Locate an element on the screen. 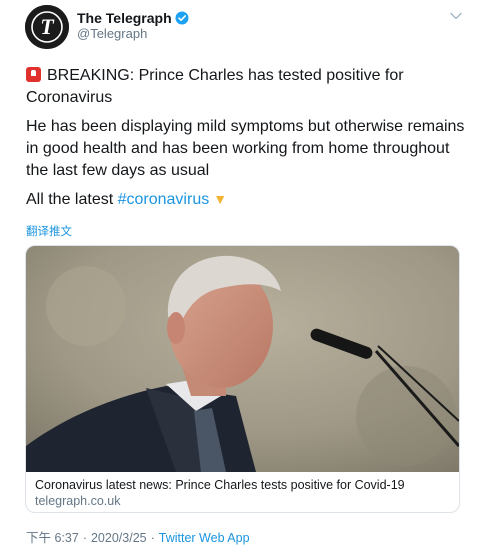  tweet-latest-text: All the latest is located at coordinates (72, 199).